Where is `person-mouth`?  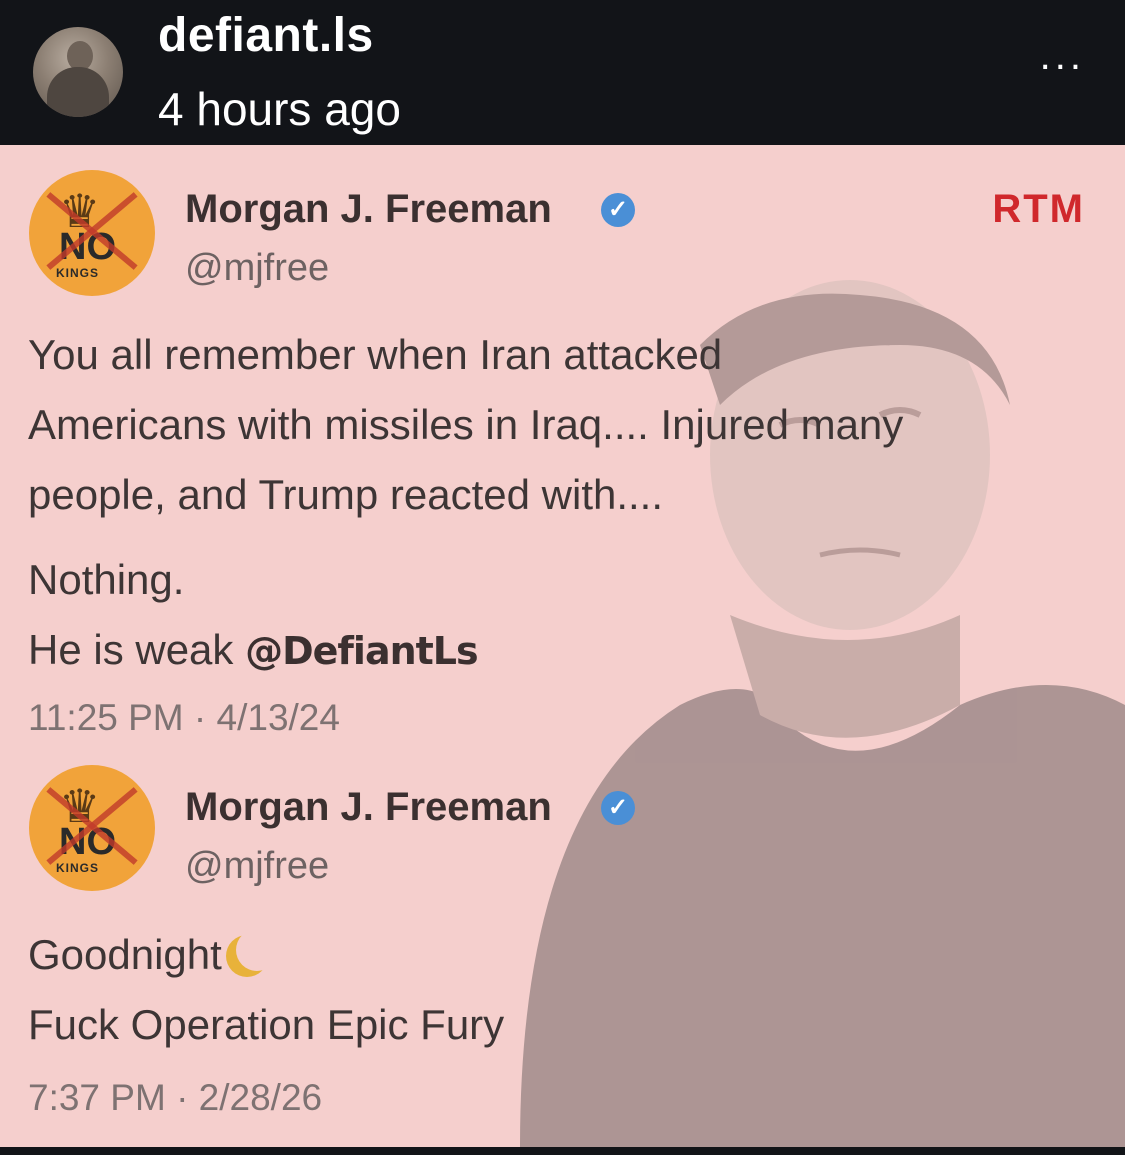
person-mouth is located at coordinates (860, 552).